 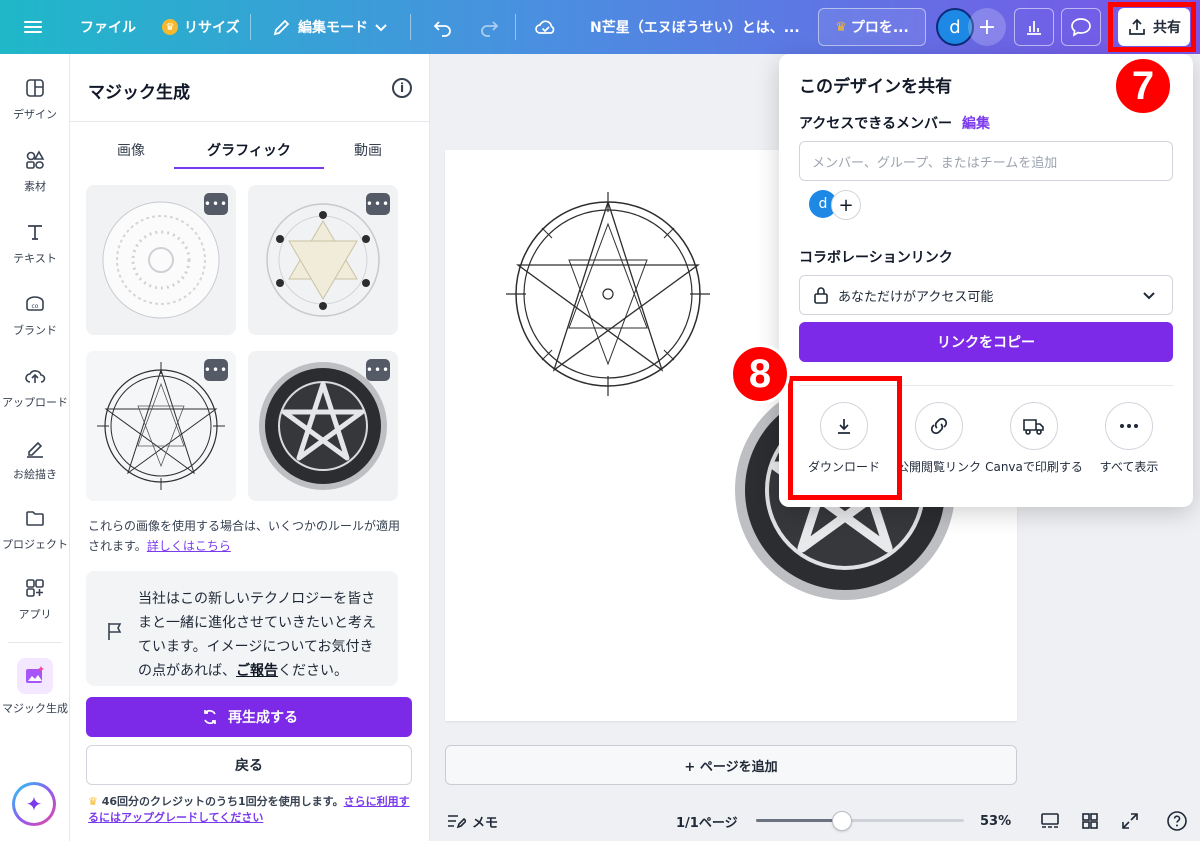 I want to click on chevron-down-icon, so click(x=381, y=28).